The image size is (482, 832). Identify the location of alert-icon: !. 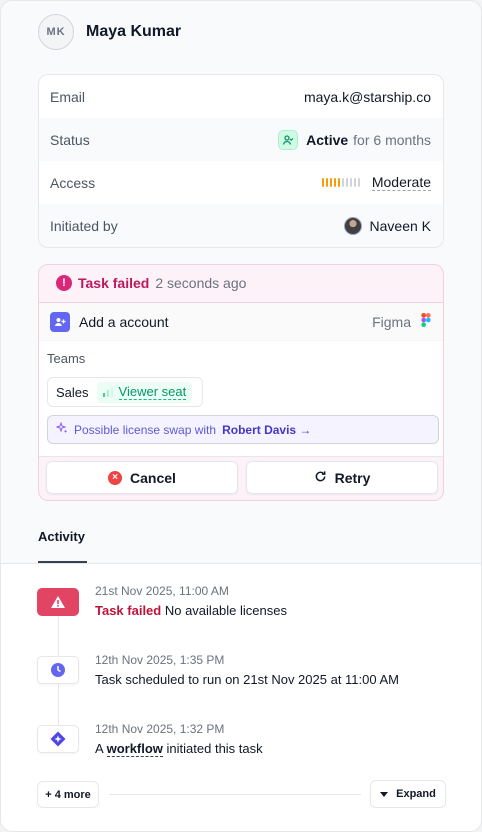
(64, 283).